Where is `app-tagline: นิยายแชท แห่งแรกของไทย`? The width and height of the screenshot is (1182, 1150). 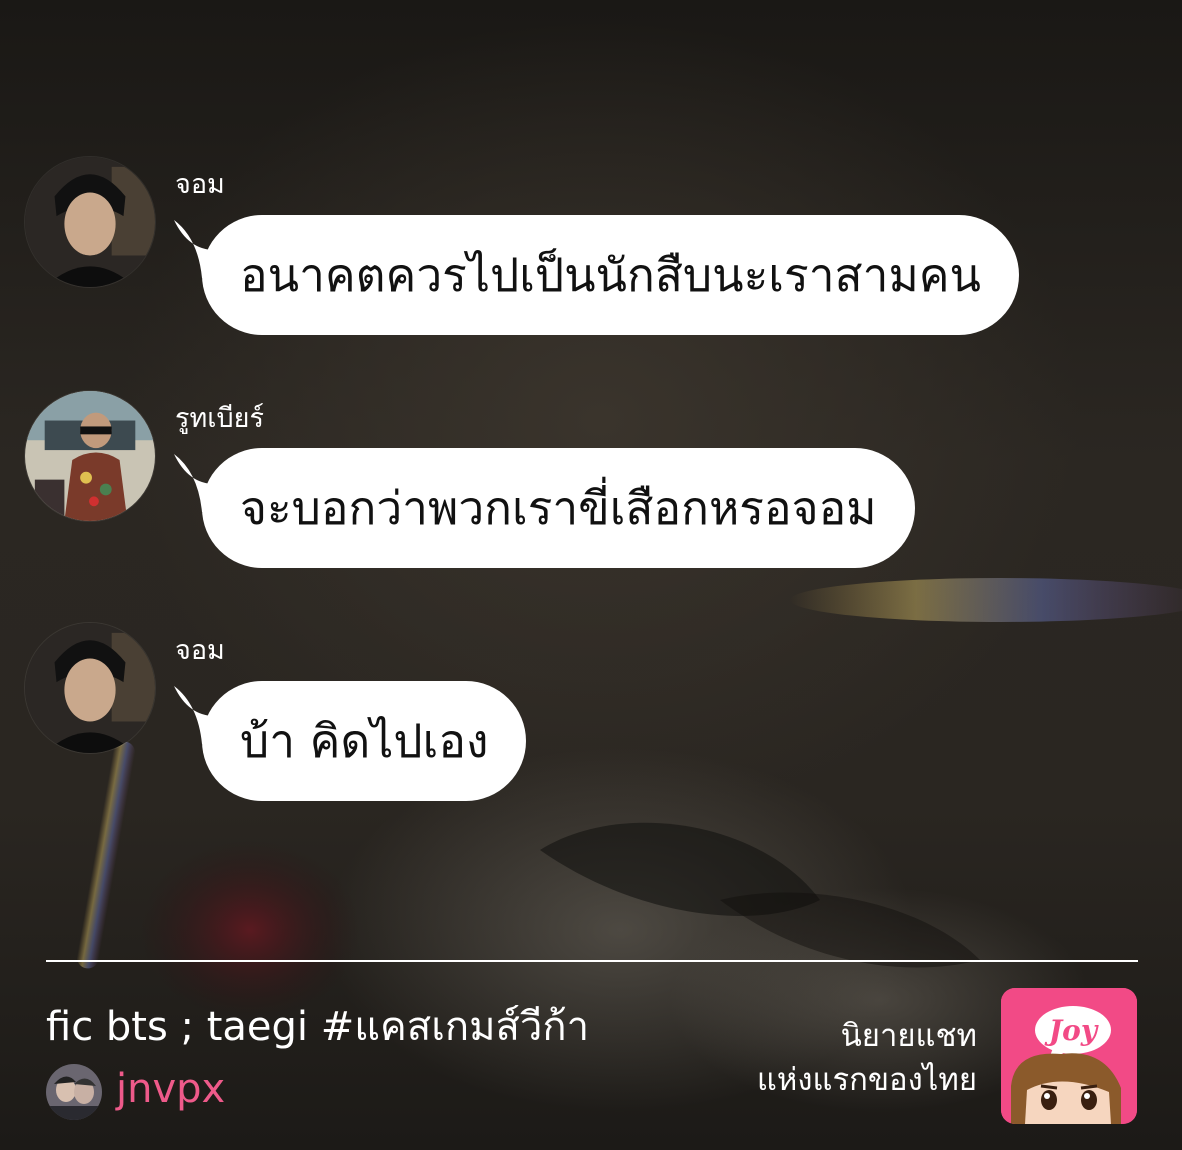 app-tagline: นิยายแชท แห่งแรกของไทย is located at coordinates (867, 1058).